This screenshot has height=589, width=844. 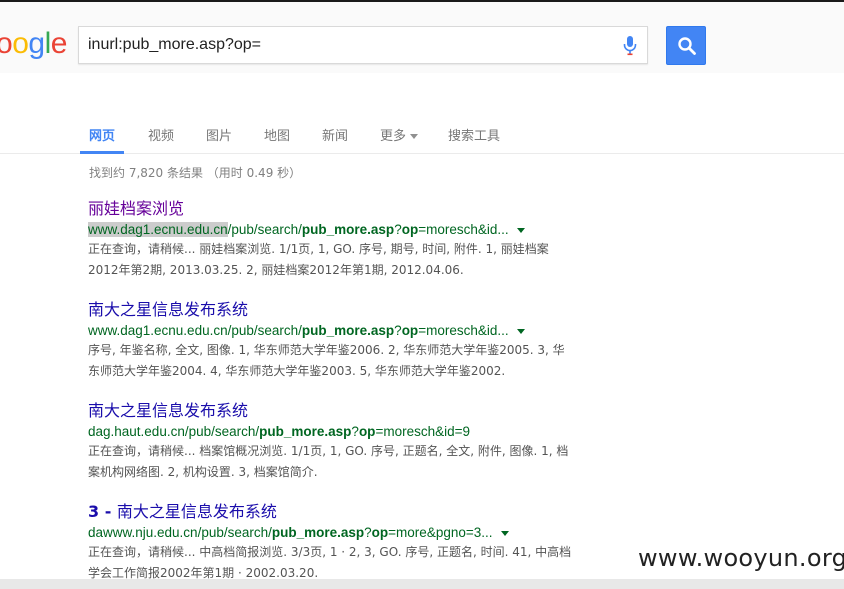 What do you see at coordinates (335, 134) in the screenshot?
I see `tab-news: 新闻` at bounding box center [335, 134].